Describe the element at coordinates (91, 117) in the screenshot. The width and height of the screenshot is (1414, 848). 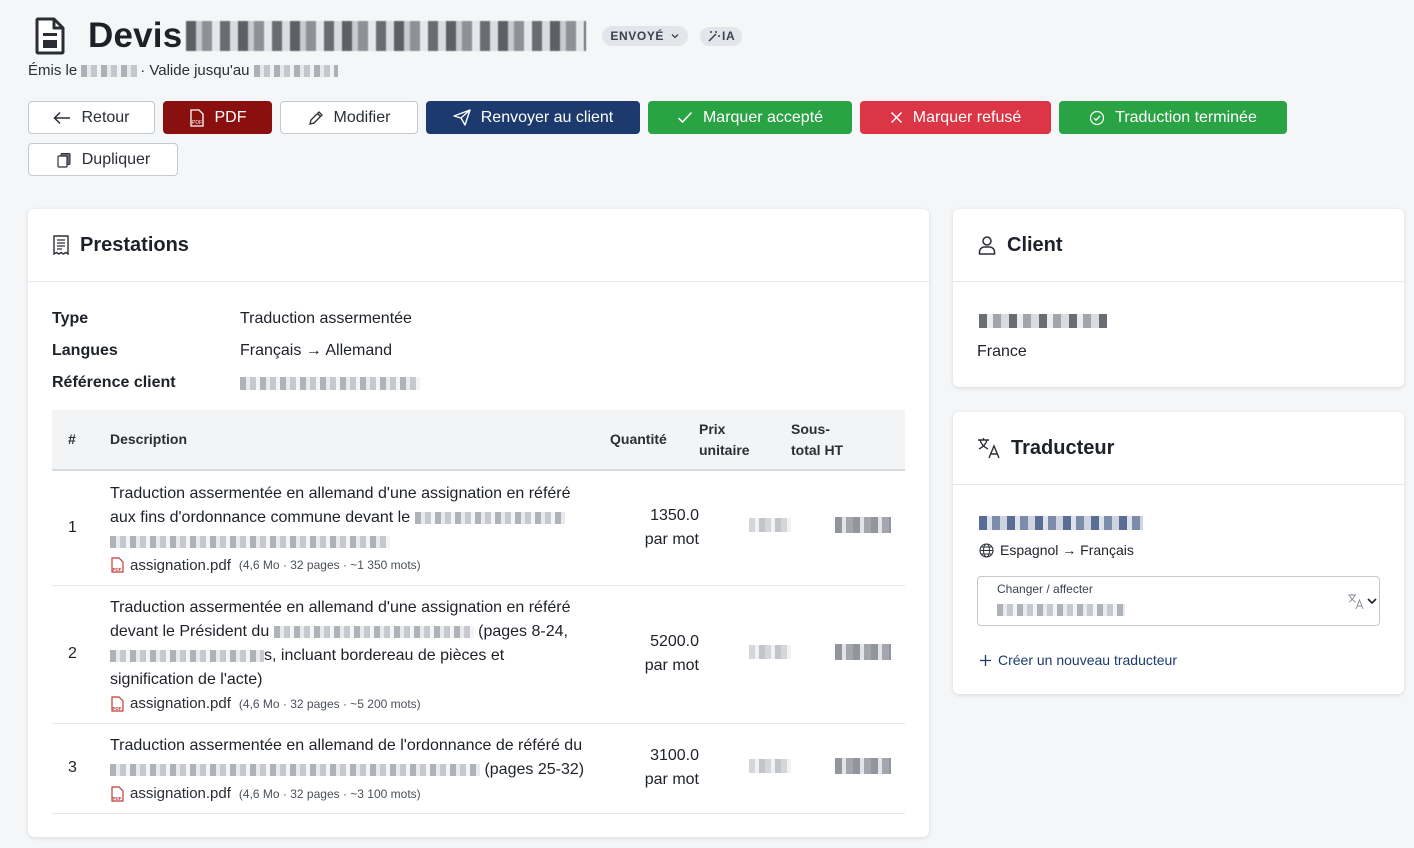
I see `back-button: Retour` at that location.